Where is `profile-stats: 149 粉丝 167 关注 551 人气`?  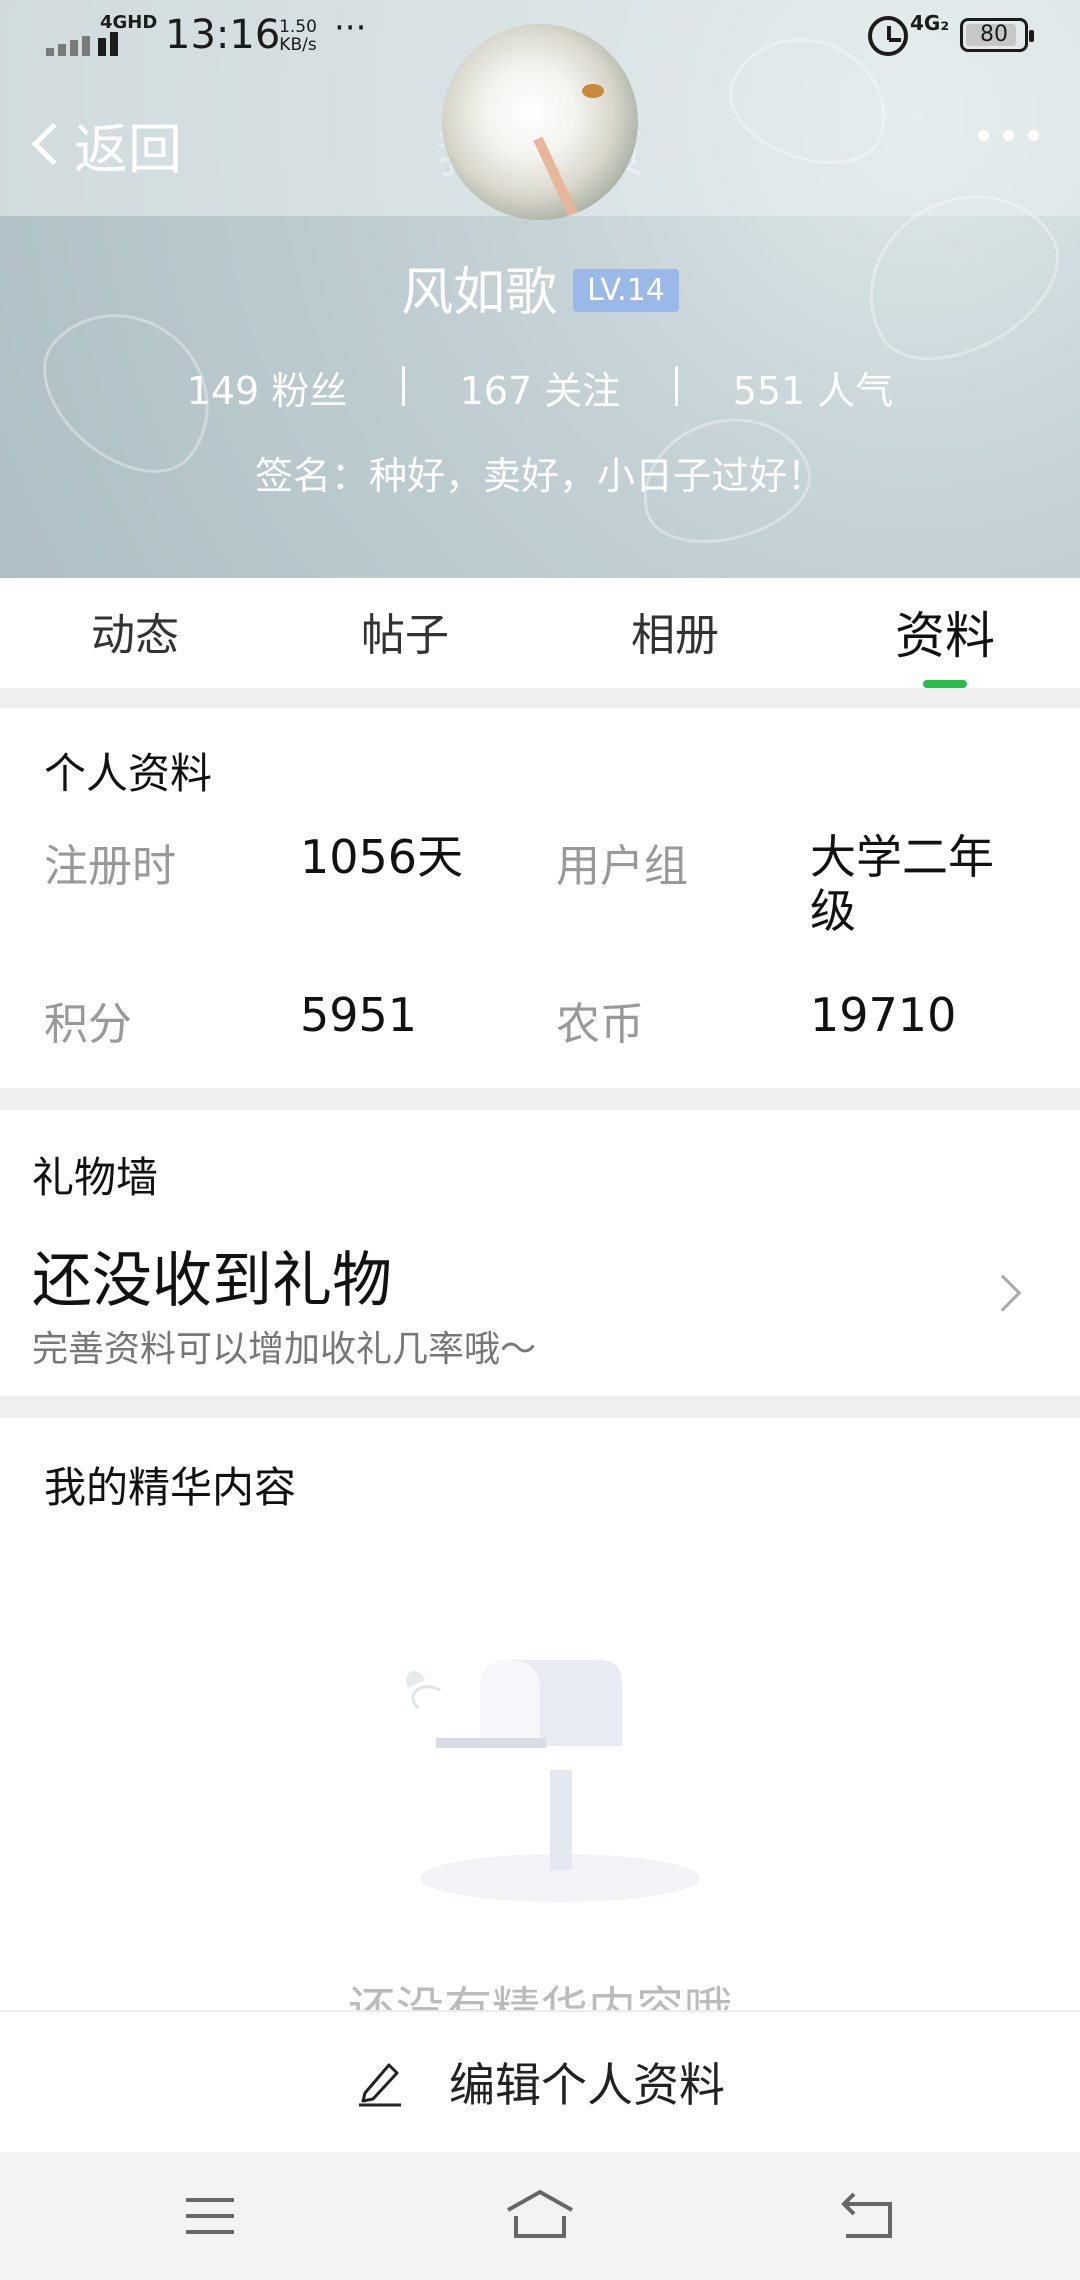
profile-stats: 149 粉丝 167 关注 551 人气 is located at coordinates (540, 387).